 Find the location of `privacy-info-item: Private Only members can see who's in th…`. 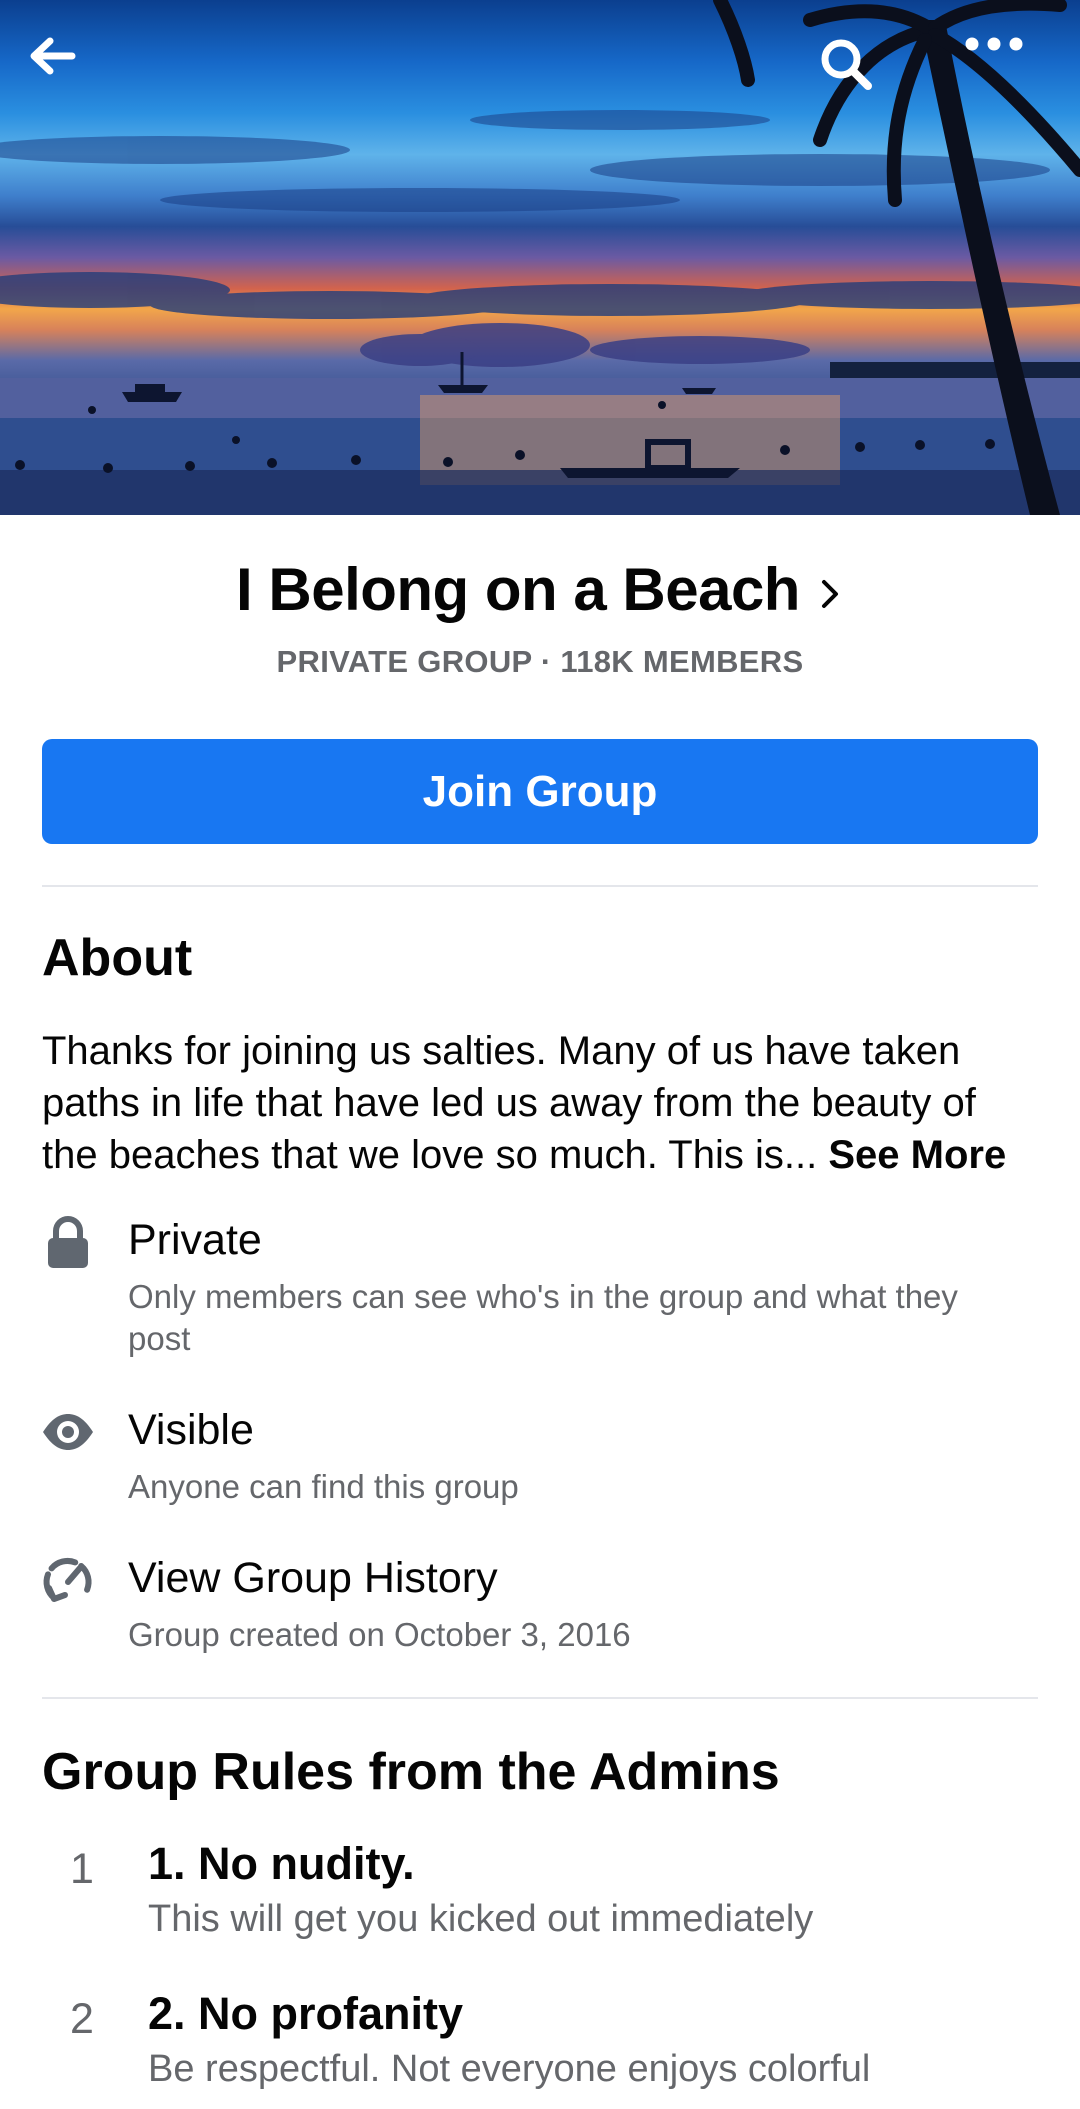

privacy-info-item: Private Only members can see who's in th… is located at coordinates (540, 1287).